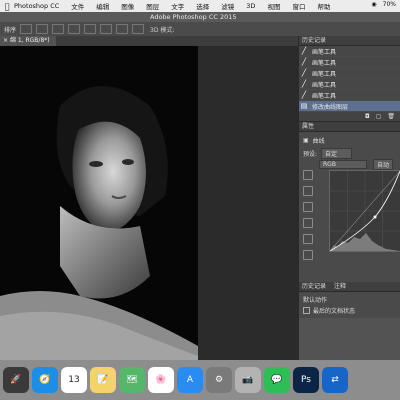  What do you see at coordinates (250, 6) in the screenshot?
I see `menu-3d: 3D` at bounding box center [250, 6].